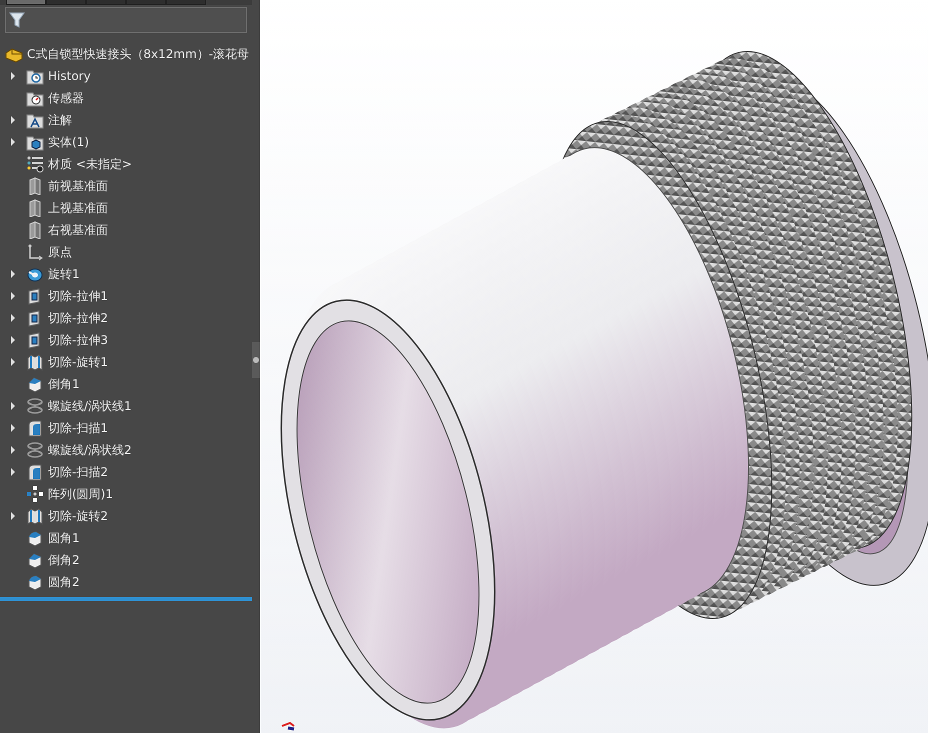  What do you see at coordinates (78, 318) in the screenshot?
I see `feature-item: 切除-拉伸2` at bounding box center [78, 318].